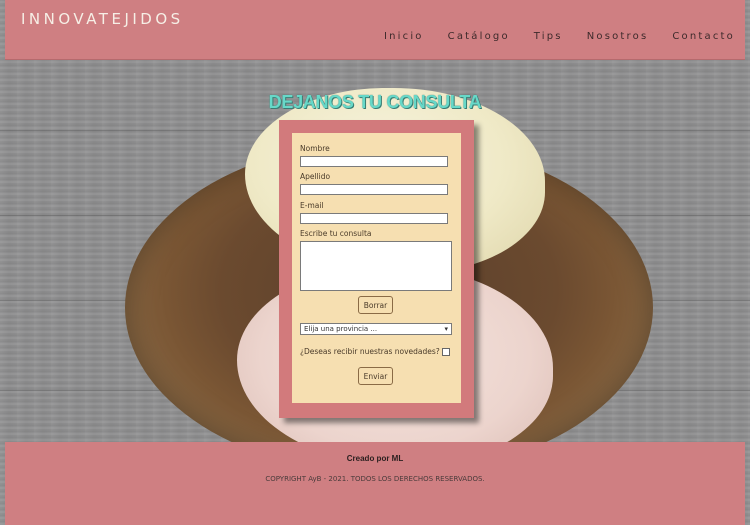  I want to click on main-nav: Inicio Catálogo Tips Nosotros Contacto, so click(547, 36).